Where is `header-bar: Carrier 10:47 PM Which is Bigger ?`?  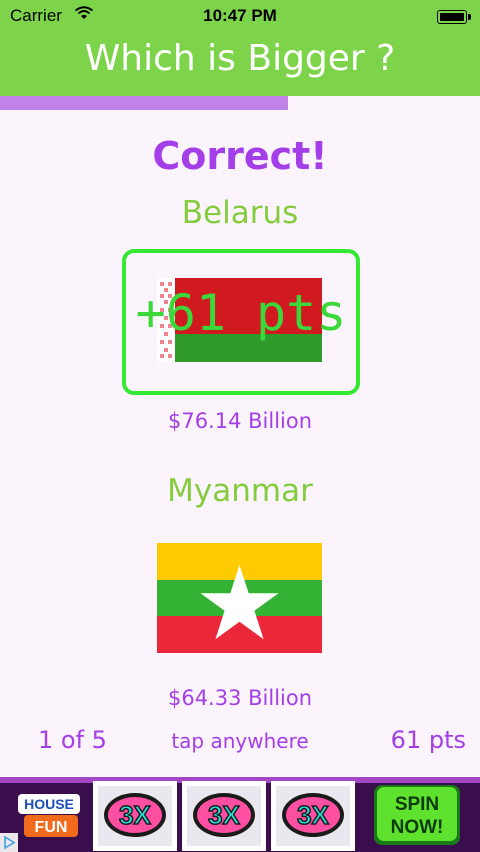
header-bar: Carrier 10:47 PM Which is Bigger ? is located at coordinates (240, 48).